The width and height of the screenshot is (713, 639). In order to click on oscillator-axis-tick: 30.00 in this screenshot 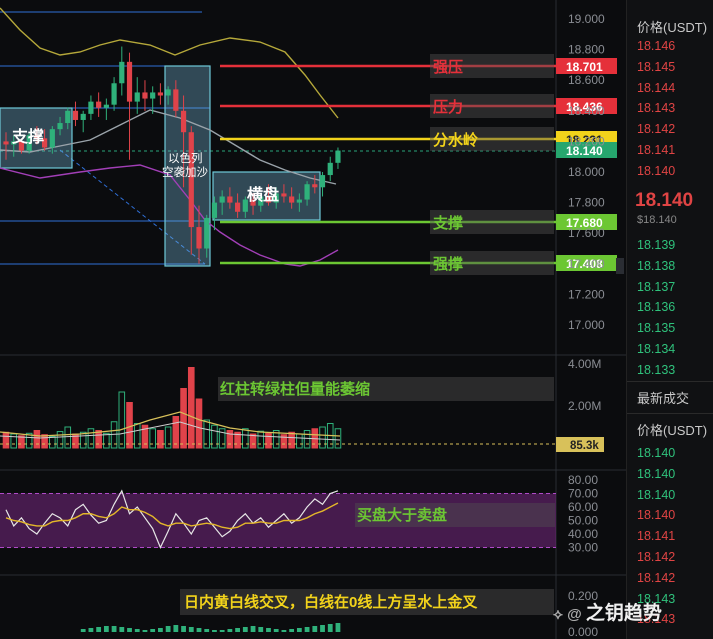, I will do `click(583, 548)`.